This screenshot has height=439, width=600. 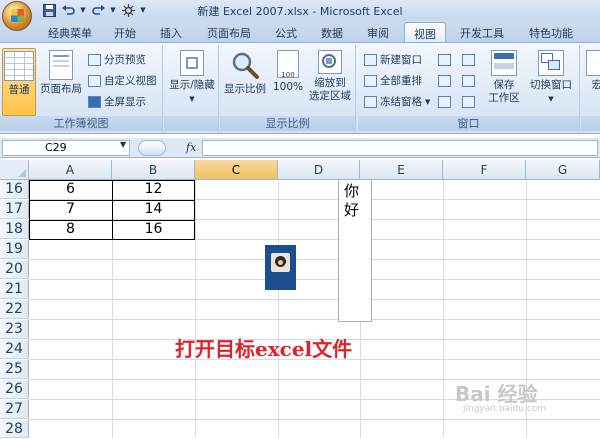 I want to click on zoom-100-icon: 100, so click(x=288, y=64).